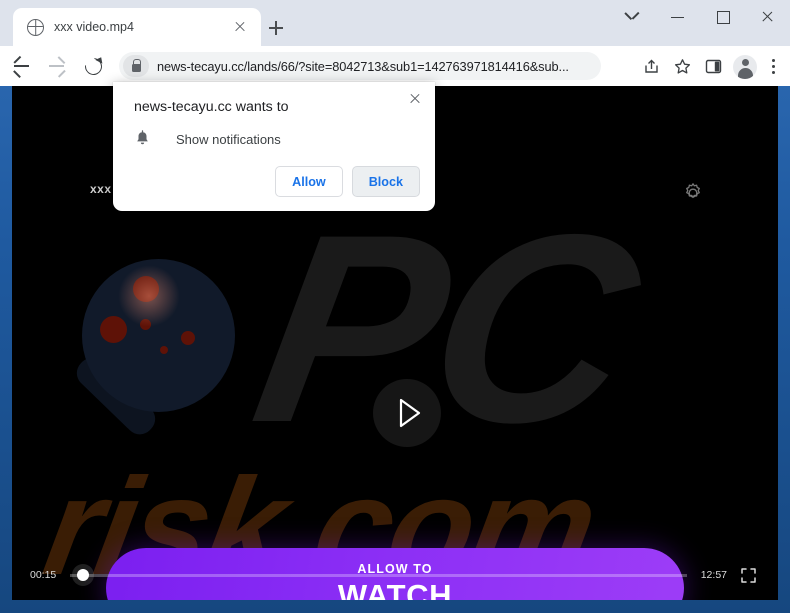 This screenshot has width=790, height=613. Describe the element at coordinates (415, 99) in the screenshot. I see `dialog-close-icon` at that location.